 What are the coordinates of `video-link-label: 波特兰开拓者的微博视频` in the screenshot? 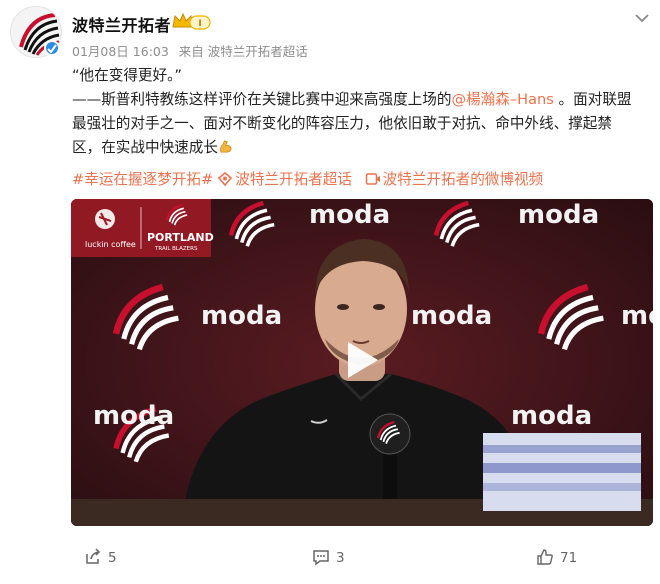 It's located at (463, 179).